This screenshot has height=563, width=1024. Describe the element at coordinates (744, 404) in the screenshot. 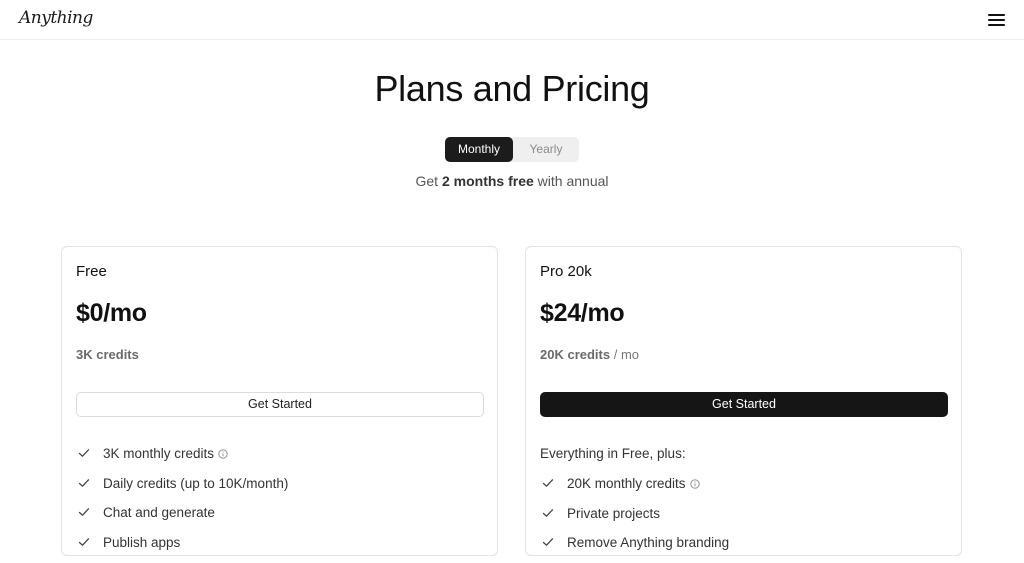

I see `get-started-button-pro: Get Started` at that location.